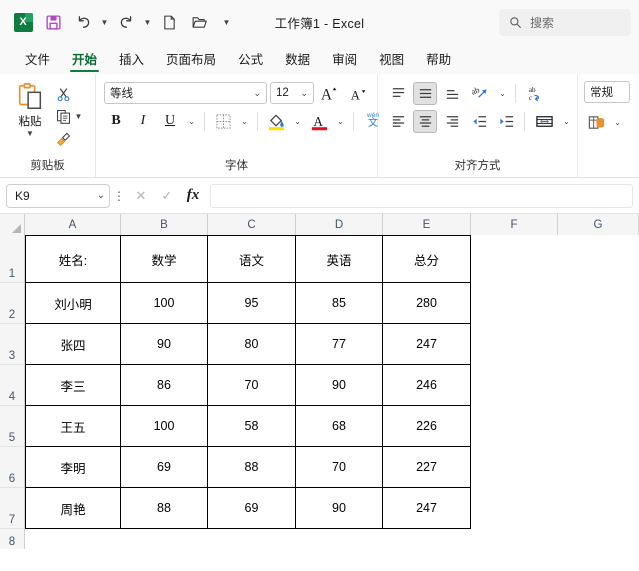  I want to click on align-top-button, so click(398, 93).